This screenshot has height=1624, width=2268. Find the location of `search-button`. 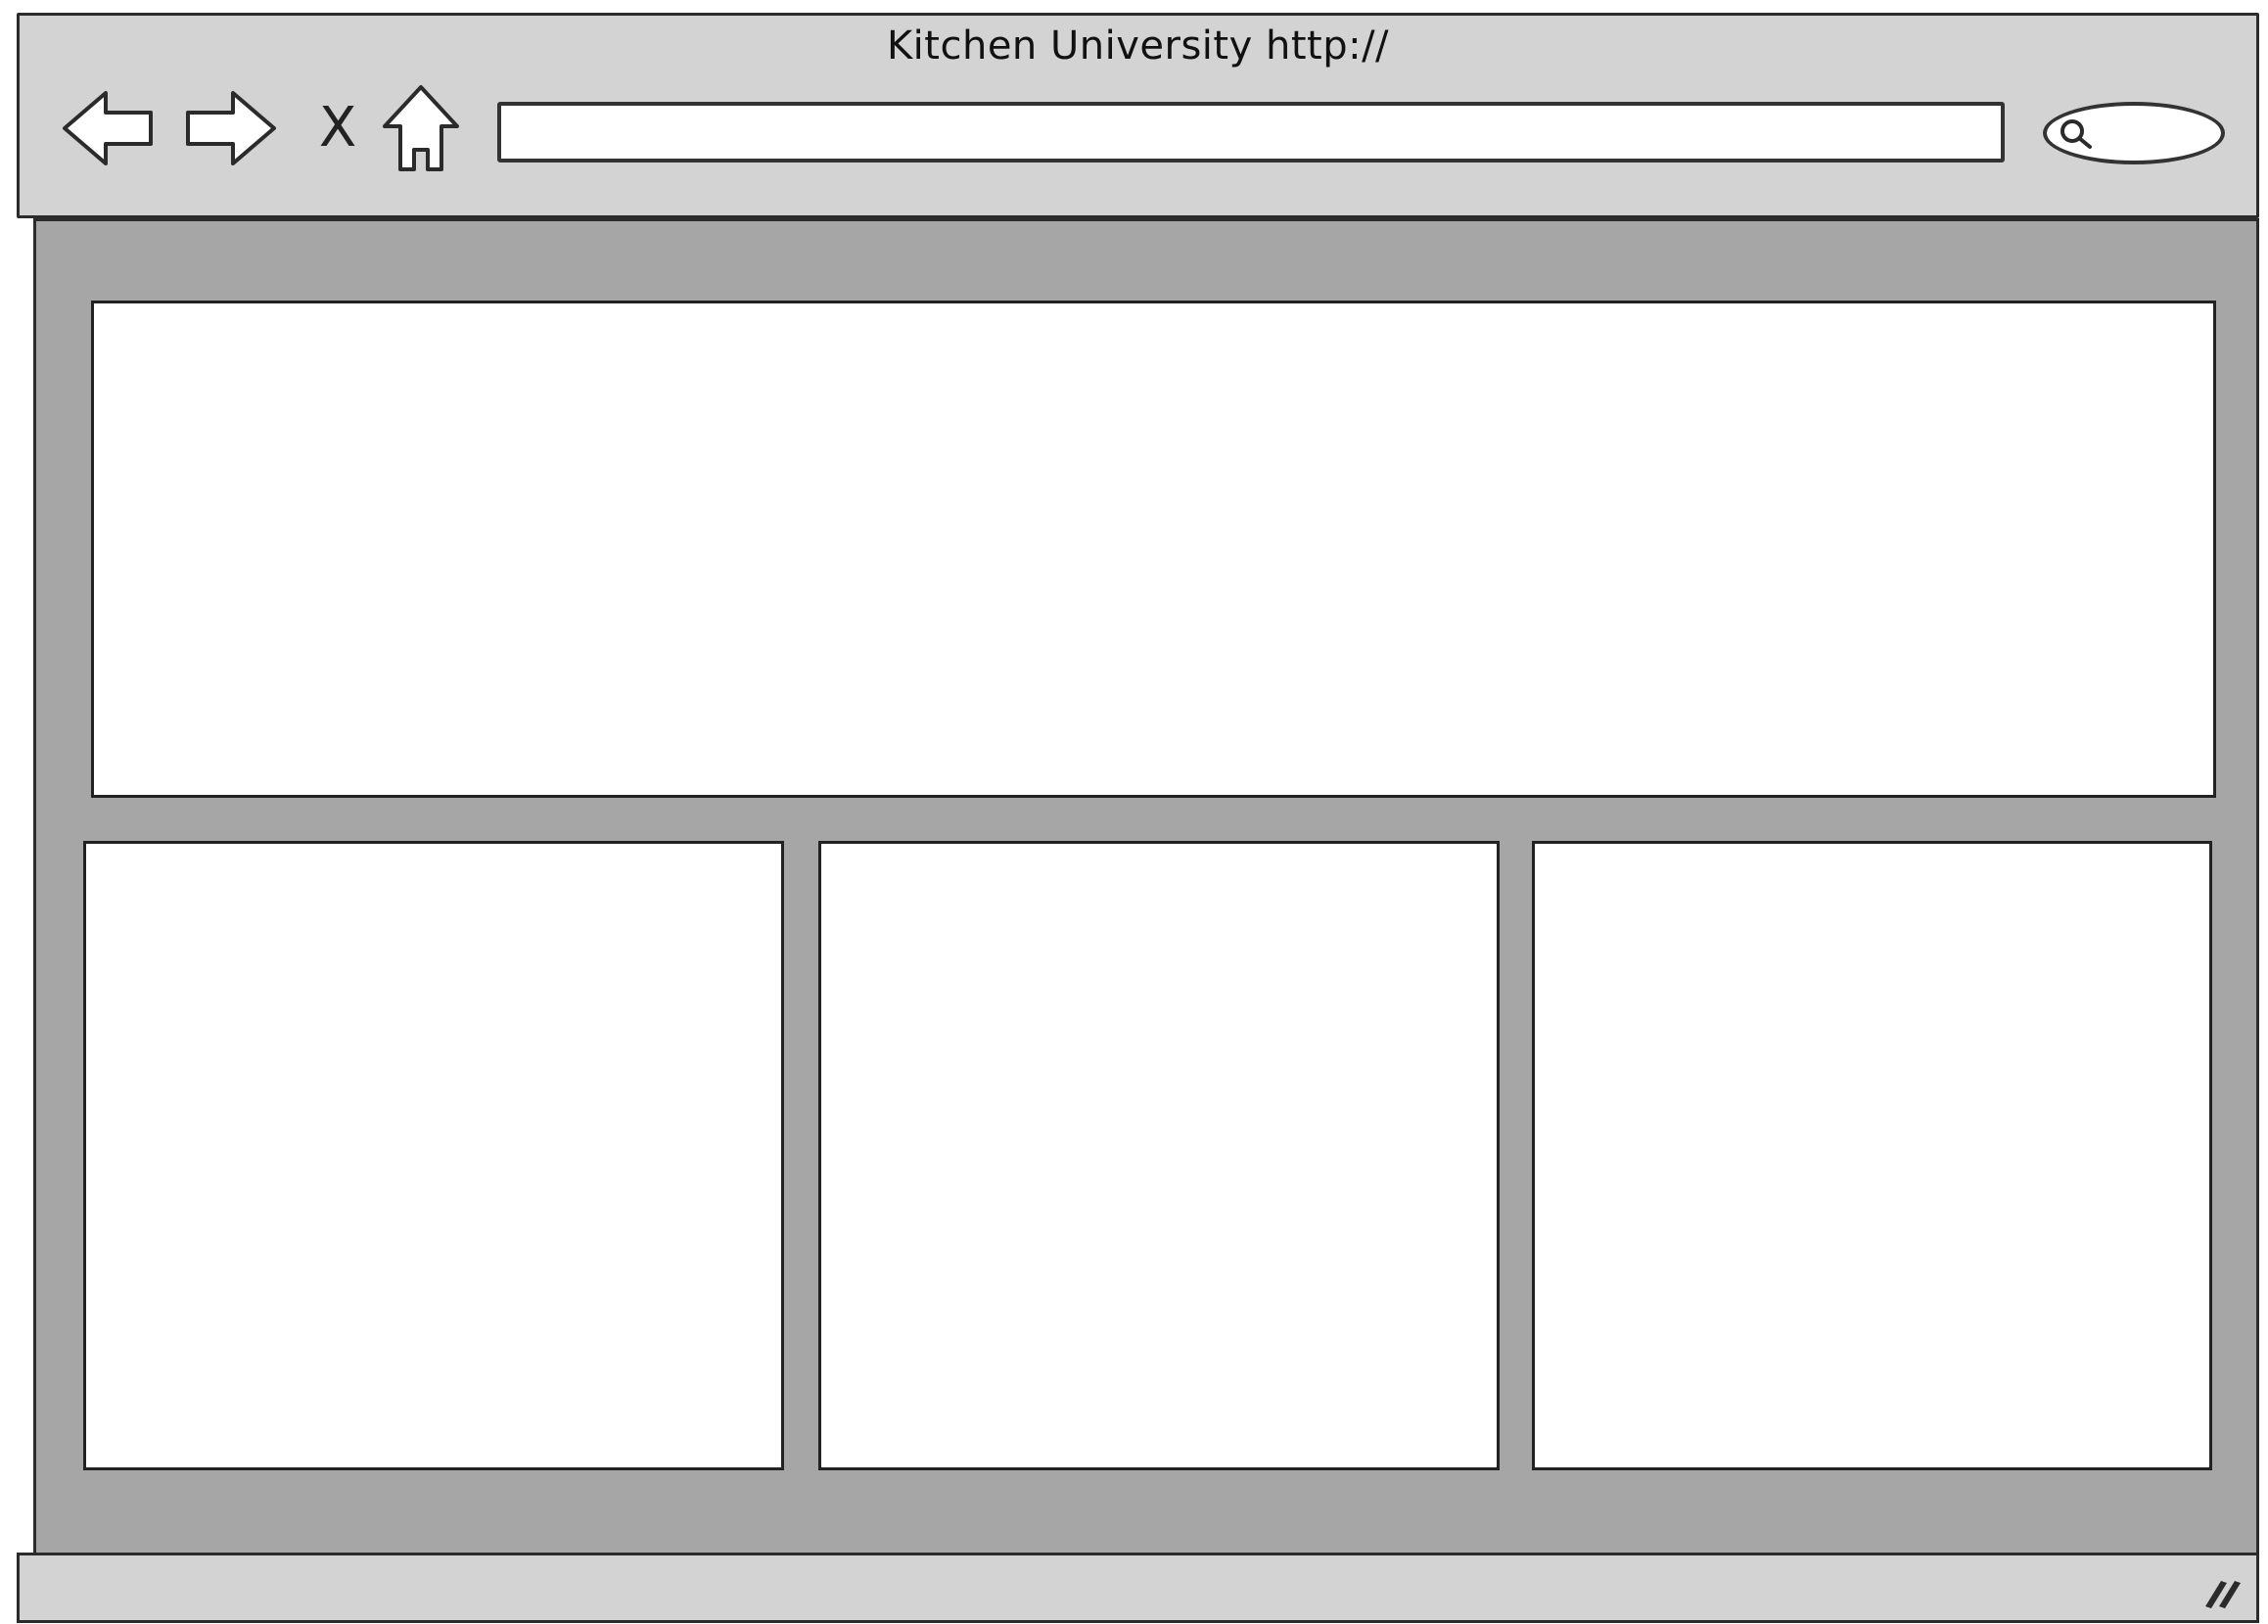

search-button is located at coordinates (2134, 133).